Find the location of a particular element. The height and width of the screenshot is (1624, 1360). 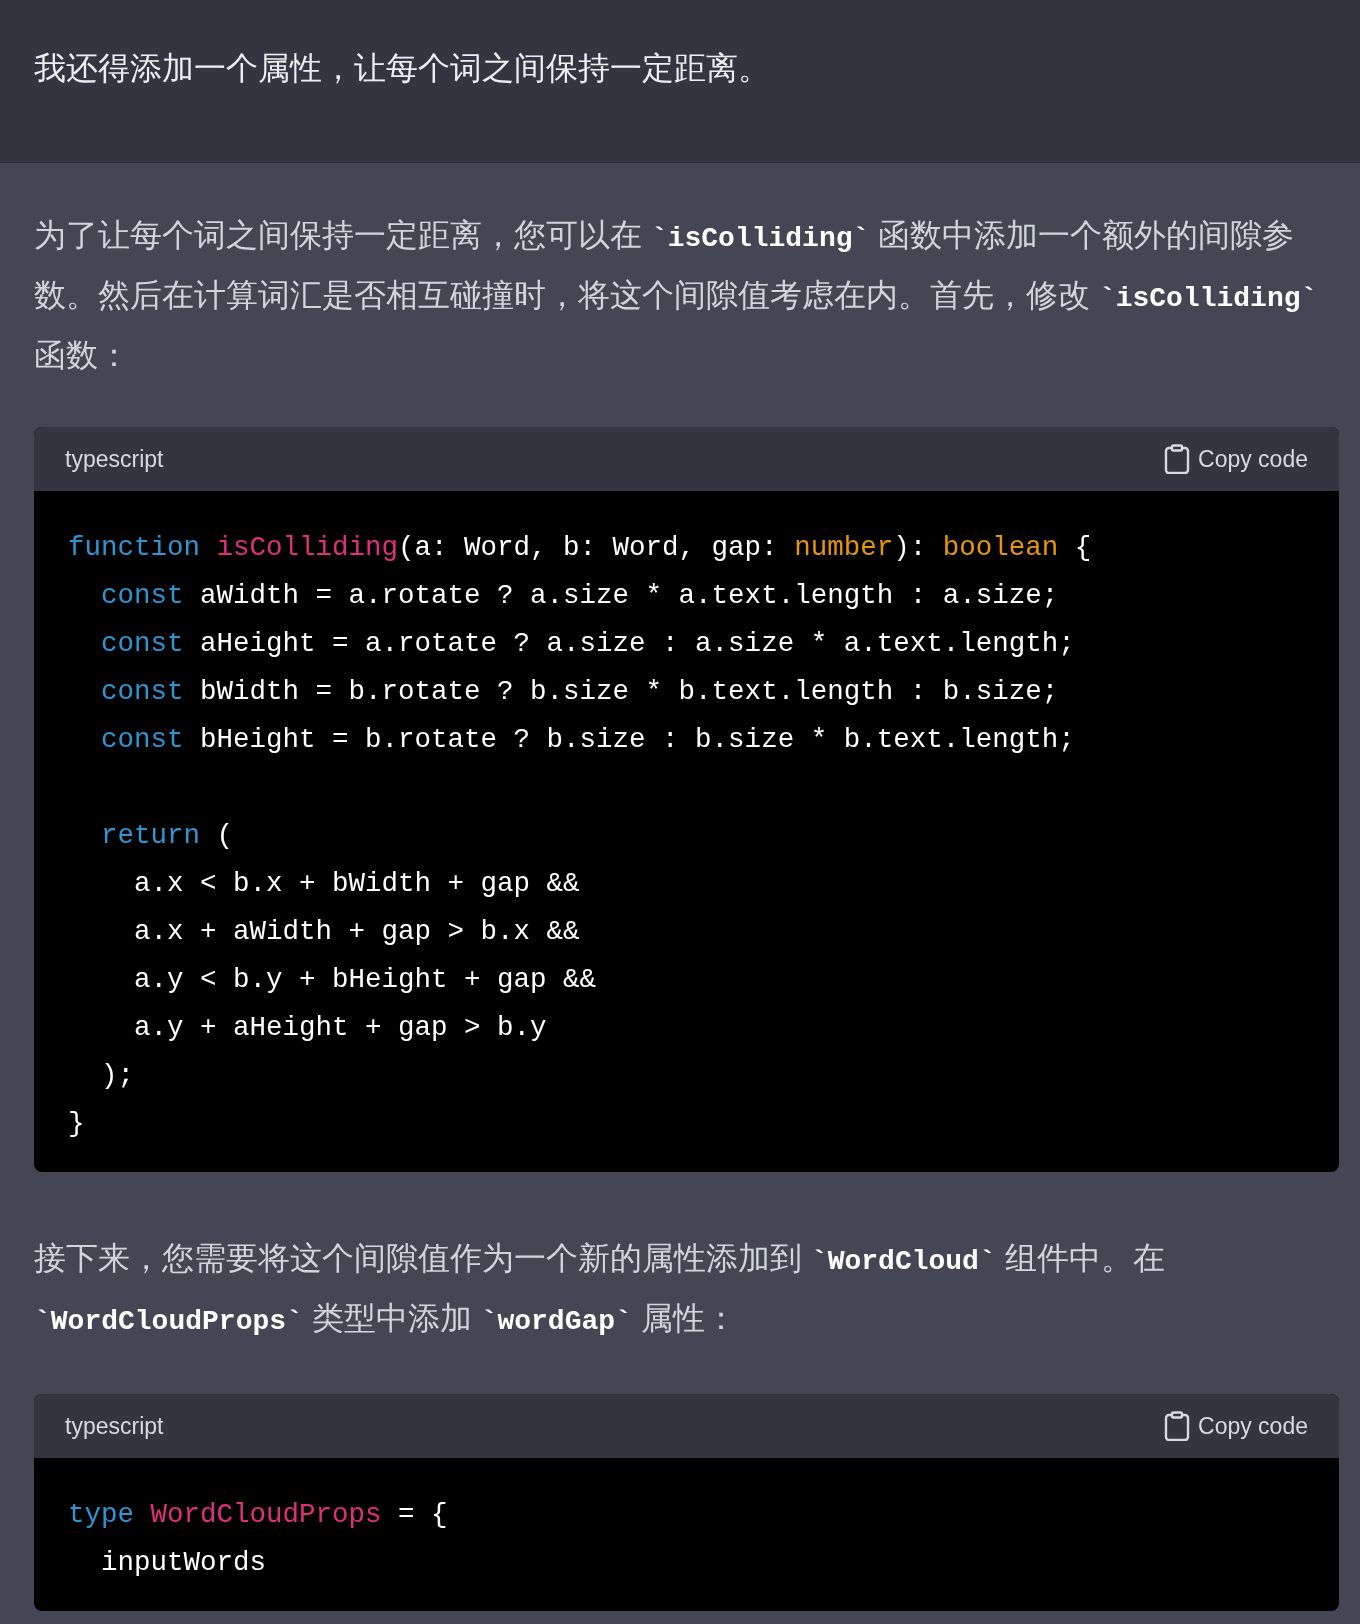

code-line: } is located at coordinates (76, 1124).